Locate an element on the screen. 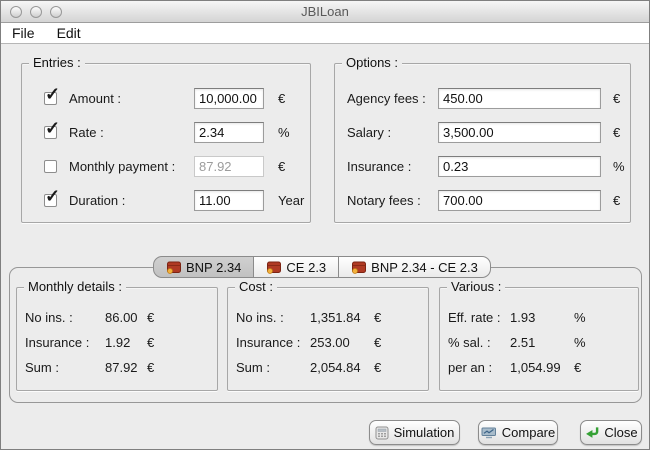 The image size is (650, 450). option-row-insurance: Insurance : % is located at coordinates (482, 167).